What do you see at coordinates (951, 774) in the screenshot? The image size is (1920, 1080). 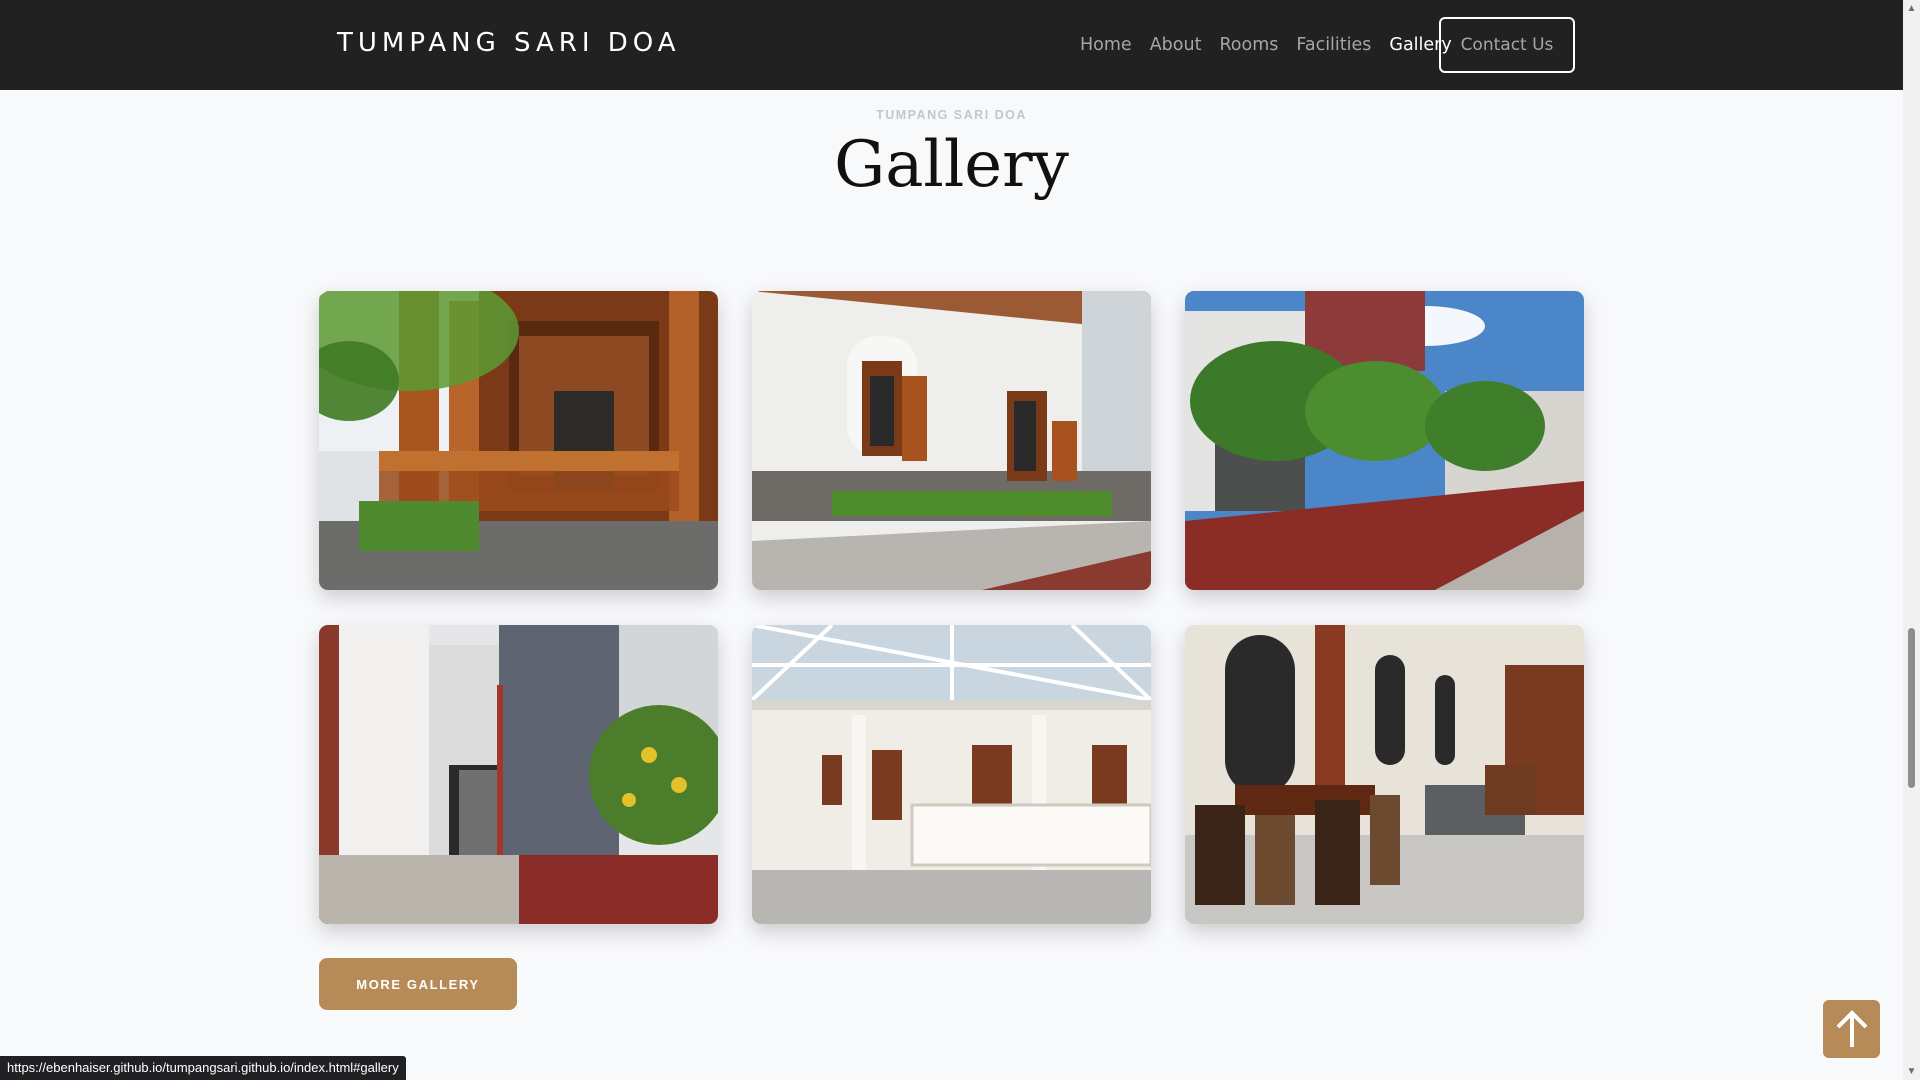 I see `glass-roof-hall-photo` at bounding box center [951, 774].